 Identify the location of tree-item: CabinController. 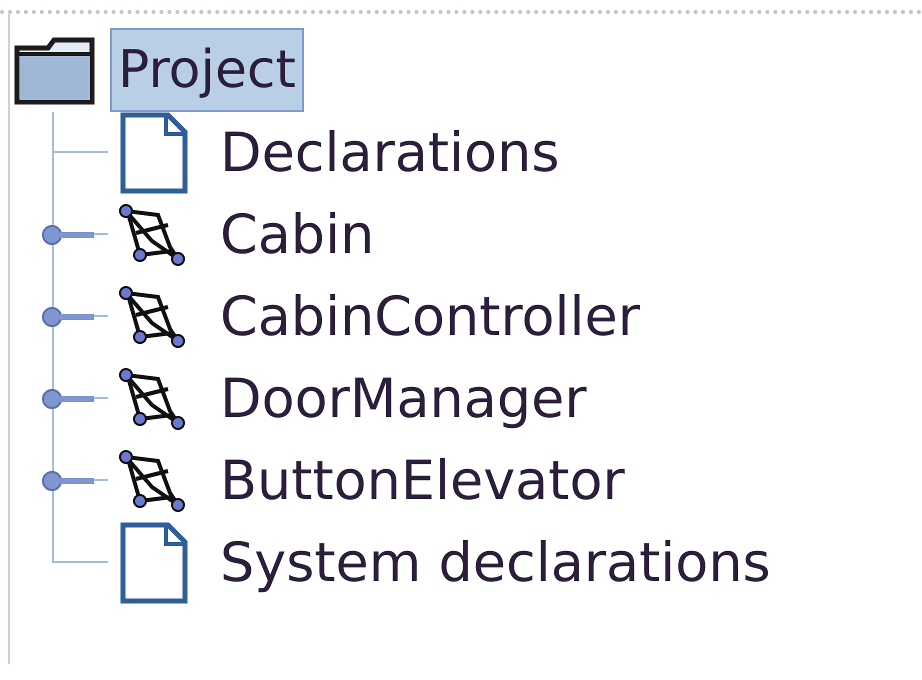
(430, 317).